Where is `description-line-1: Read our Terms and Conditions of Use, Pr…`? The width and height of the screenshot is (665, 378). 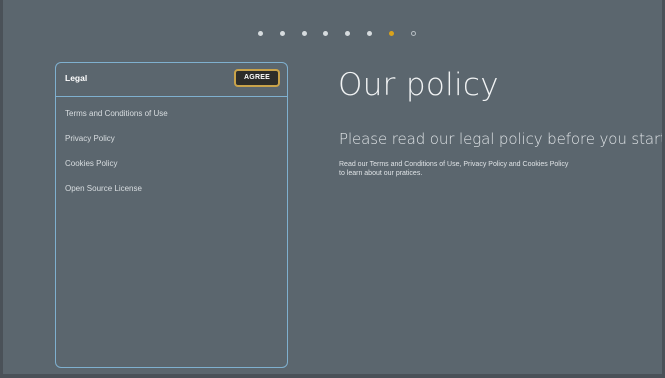 description-line-1: Read our Terms and Conditions of Use, Pr… is located at coordinates (454, 164).